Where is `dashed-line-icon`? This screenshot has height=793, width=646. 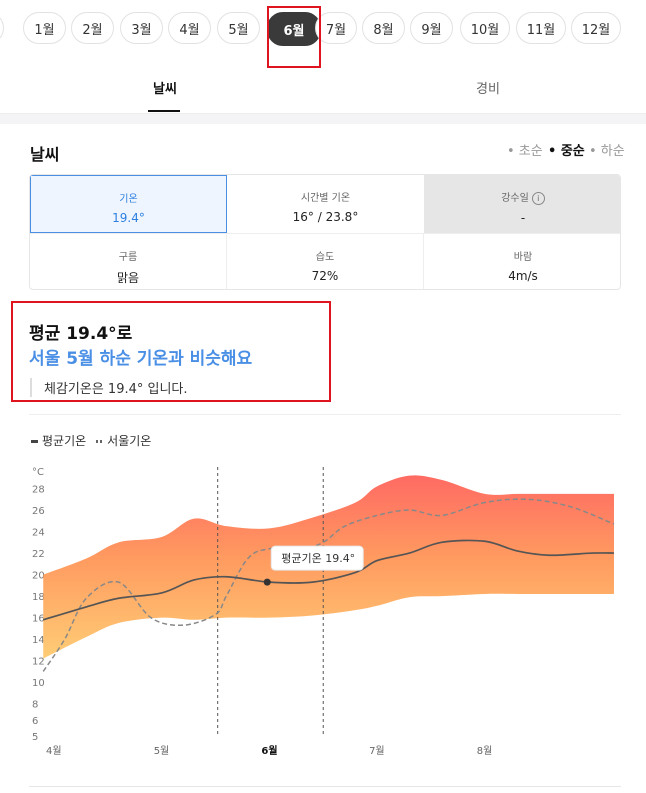
dashed-line-icon is located at coordinates (100, 441).